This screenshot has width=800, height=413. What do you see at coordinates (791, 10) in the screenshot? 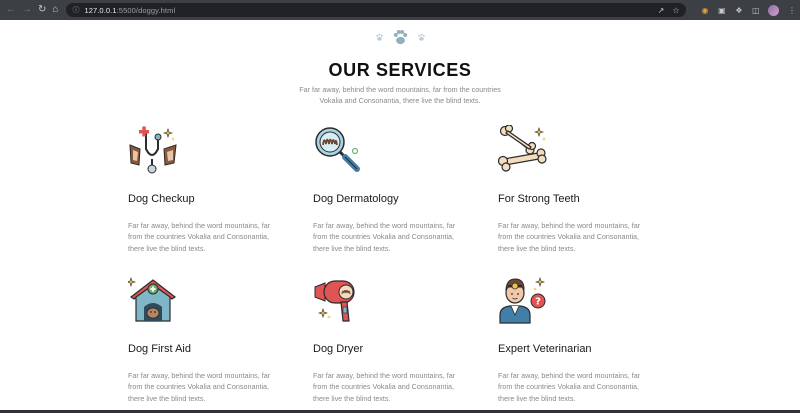
I see `menu-kebab-icon: ⋮` at bounding box center [791, 10].